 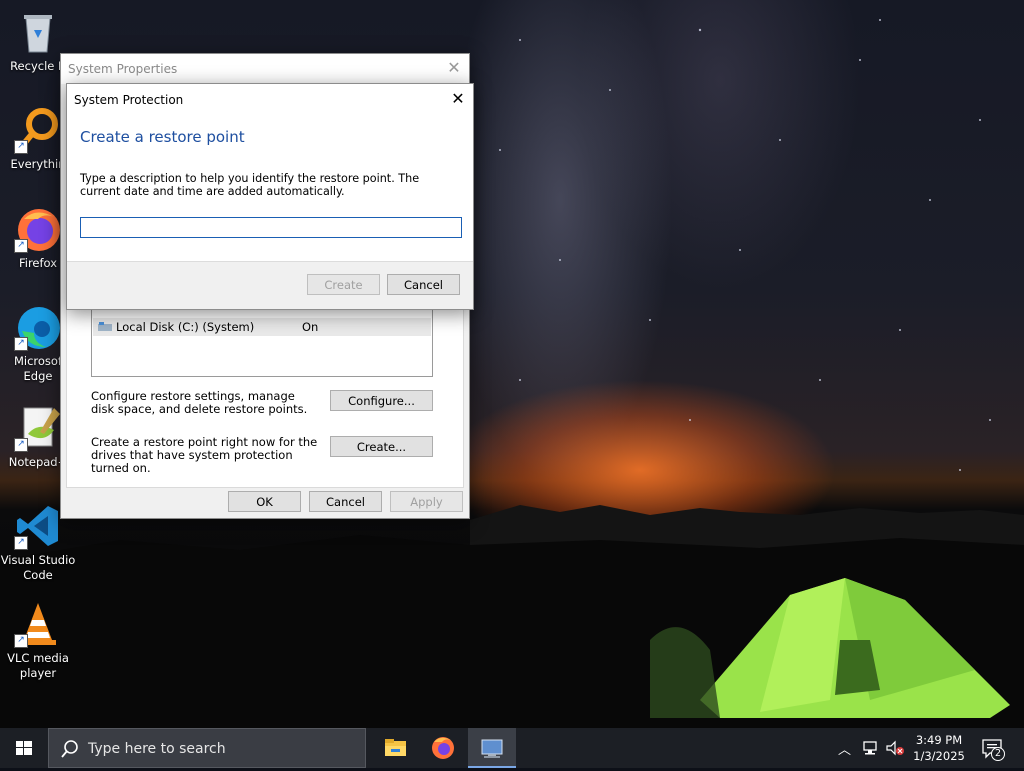 I want to click on network-icon, so click(x=871, y=748).